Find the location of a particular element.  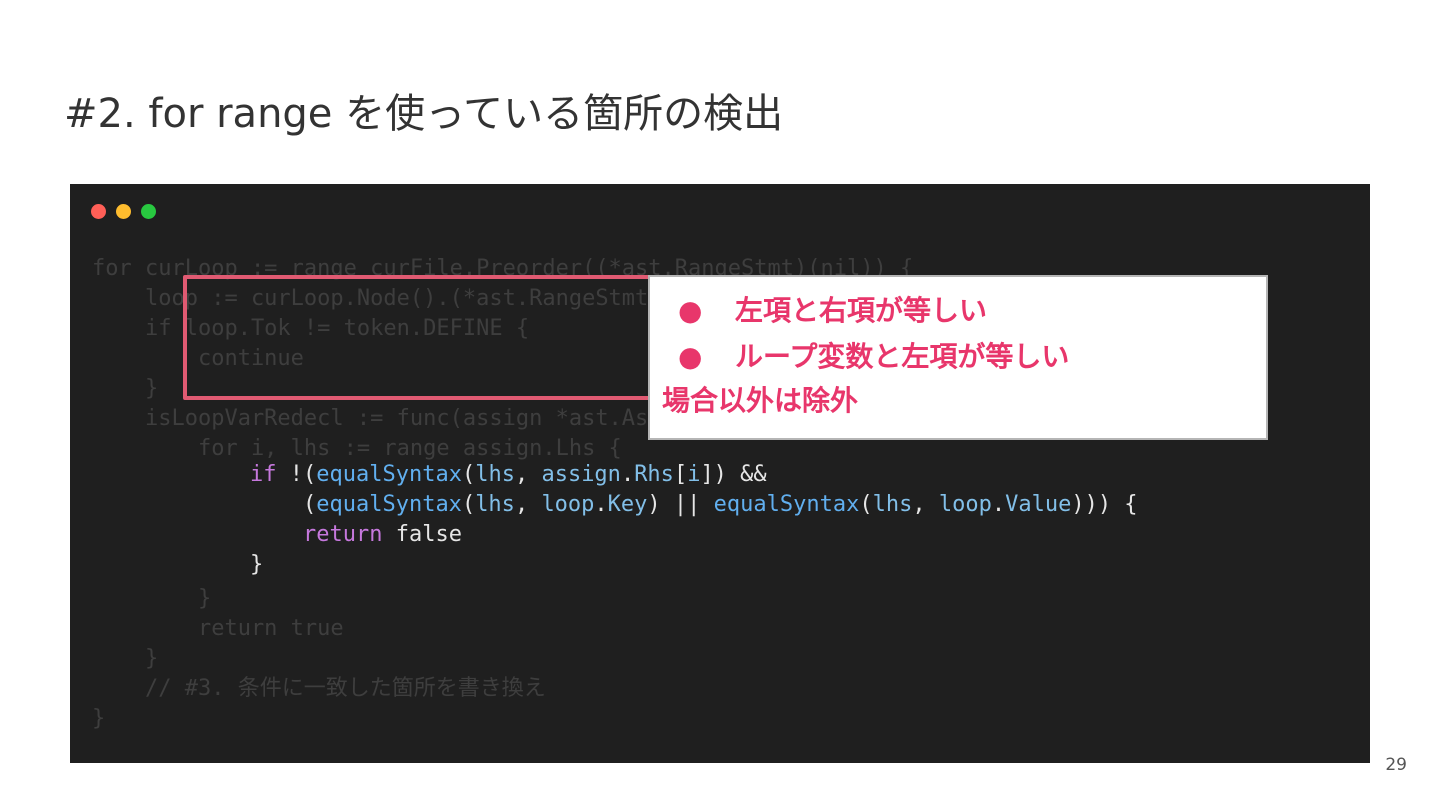

code-line: return true is located at coordinates (218, 628).